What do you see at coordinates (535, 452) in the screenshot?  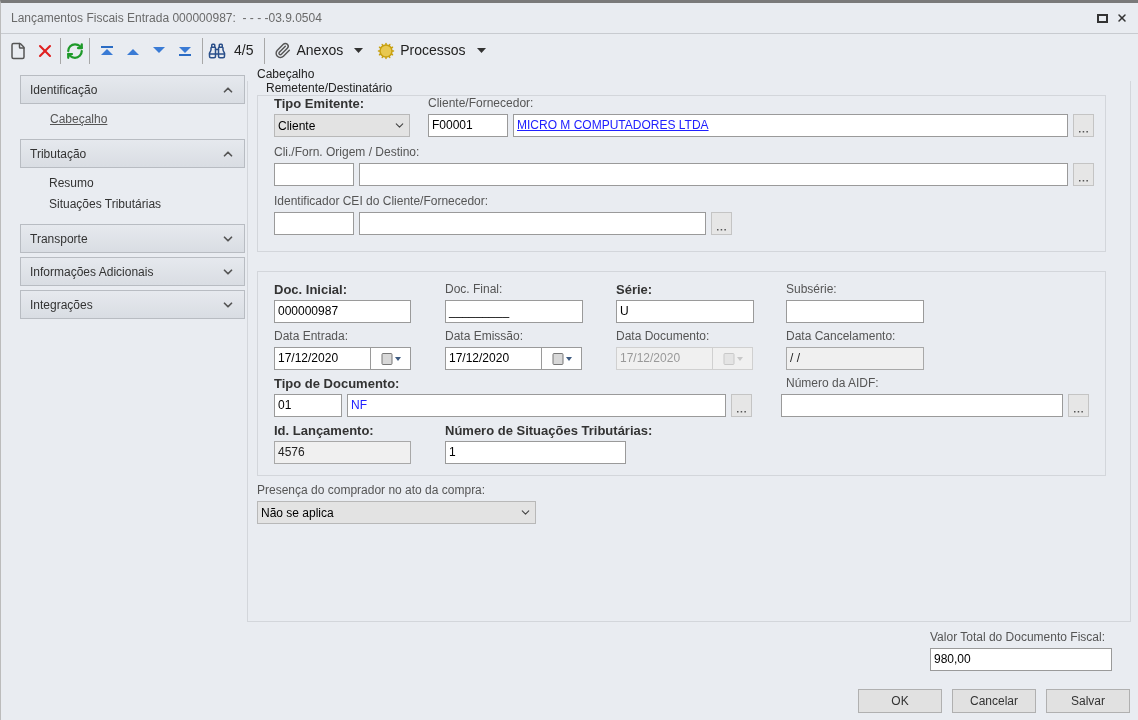 I see `input-field: 1` at bounding box center [535, 452].